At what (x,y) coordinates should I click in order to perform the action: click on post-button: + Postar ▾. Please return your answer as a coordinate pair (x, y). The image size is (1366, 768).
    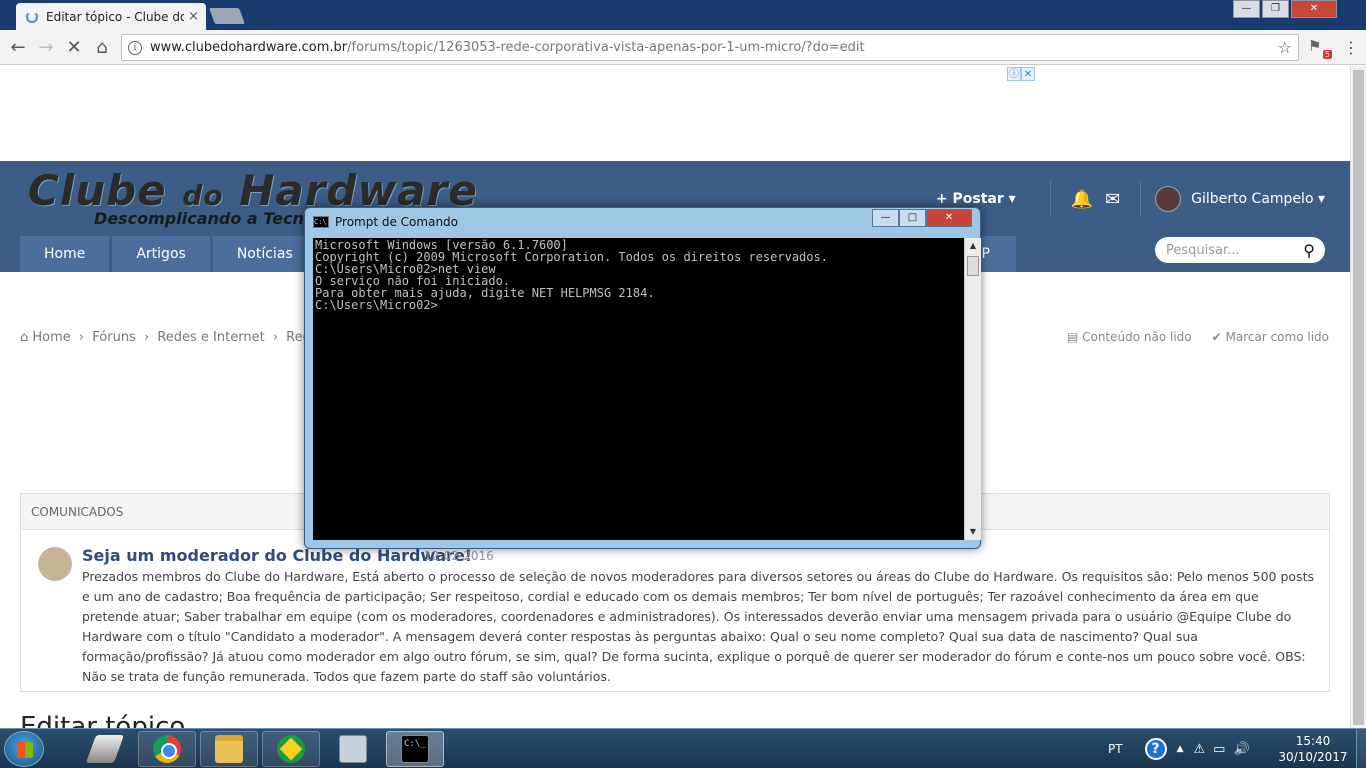
    Looking at the image, I should click on (976, 199).